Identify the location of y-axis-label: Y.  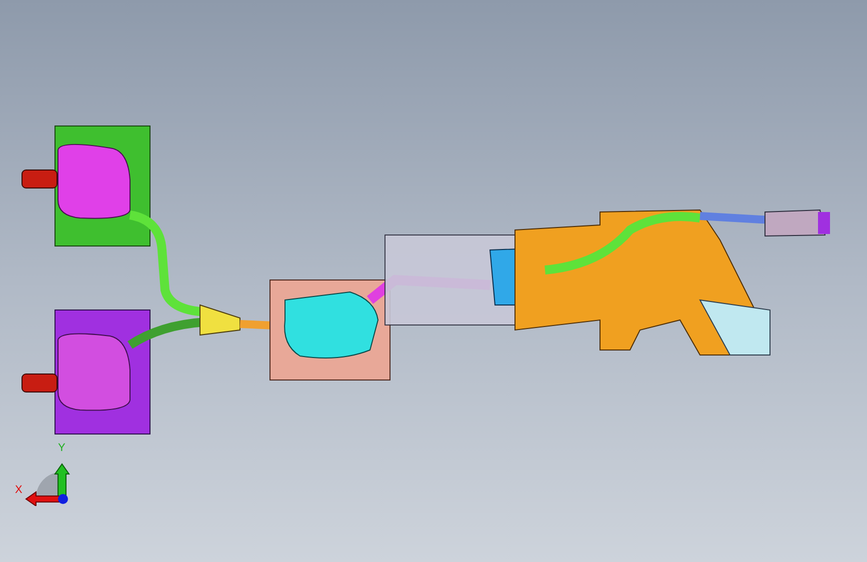
(62, 448).